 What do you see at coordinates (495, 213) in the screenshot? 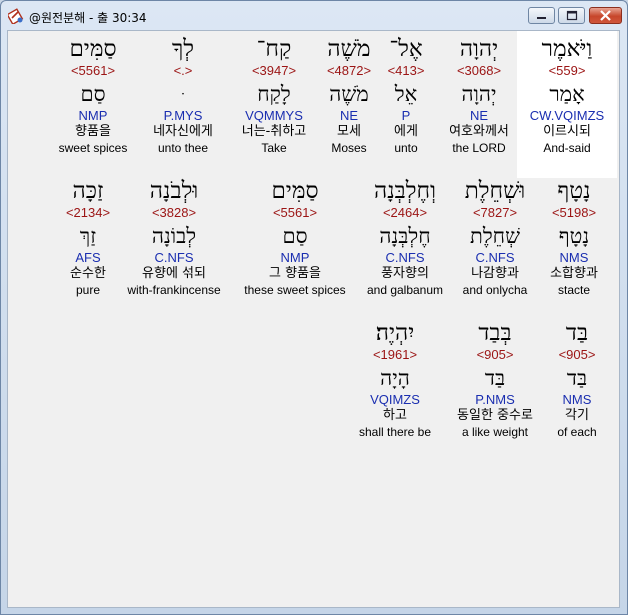
I see `strong-number: <7827>` at bounding box center [495, 213].